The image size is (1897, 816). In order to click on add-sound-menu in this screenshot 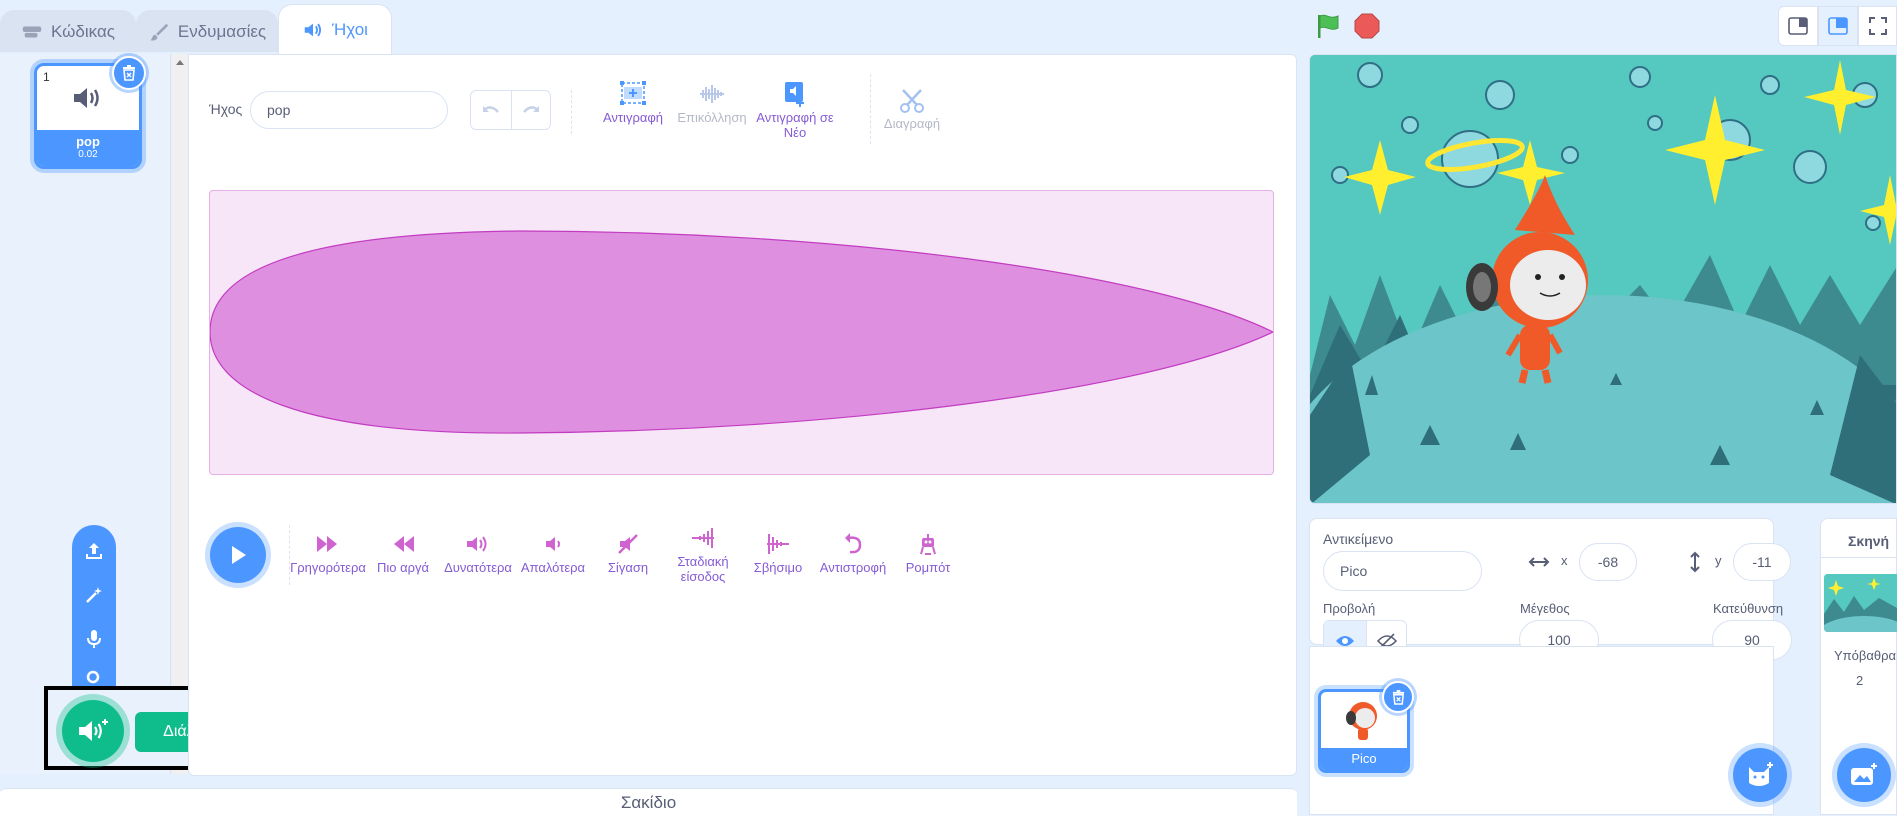, I will do `click(94, 610)`.